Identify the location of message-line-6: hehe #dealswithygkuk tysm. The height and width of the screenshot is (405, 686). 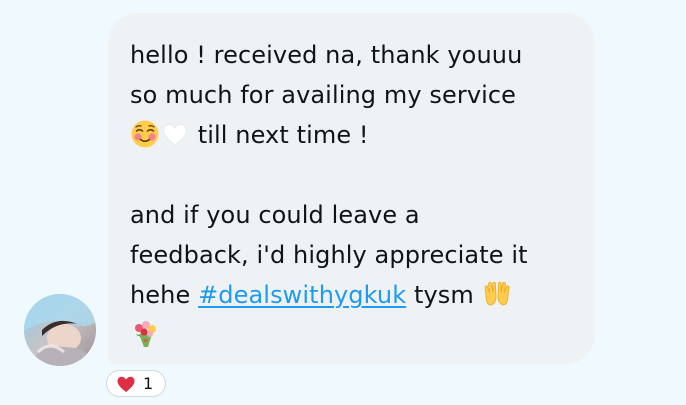
(353, 295).